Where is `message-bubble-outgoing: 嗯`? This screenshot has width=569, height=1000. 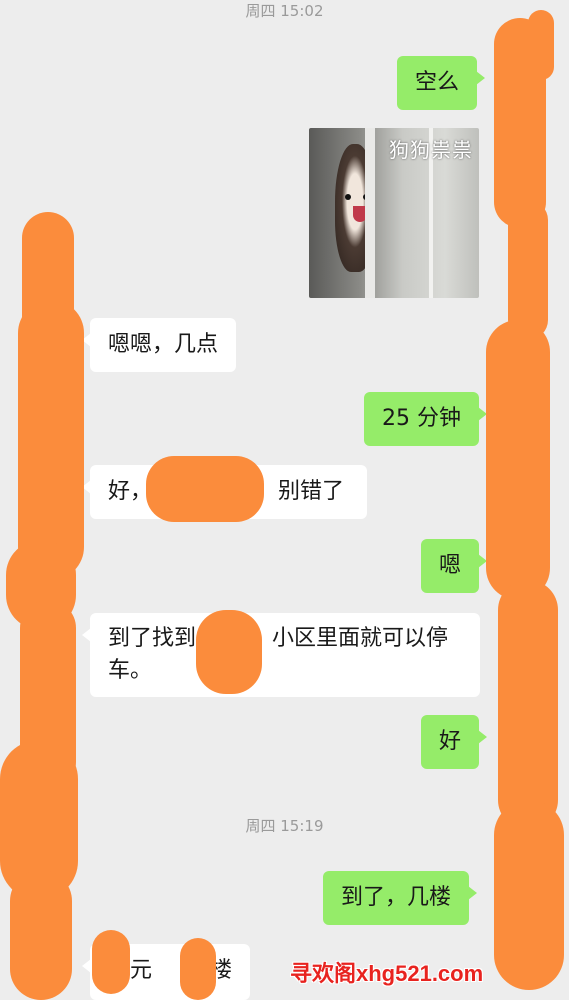
message-bubble-outgoing: 嗯 is located at coordinates (454, 566).